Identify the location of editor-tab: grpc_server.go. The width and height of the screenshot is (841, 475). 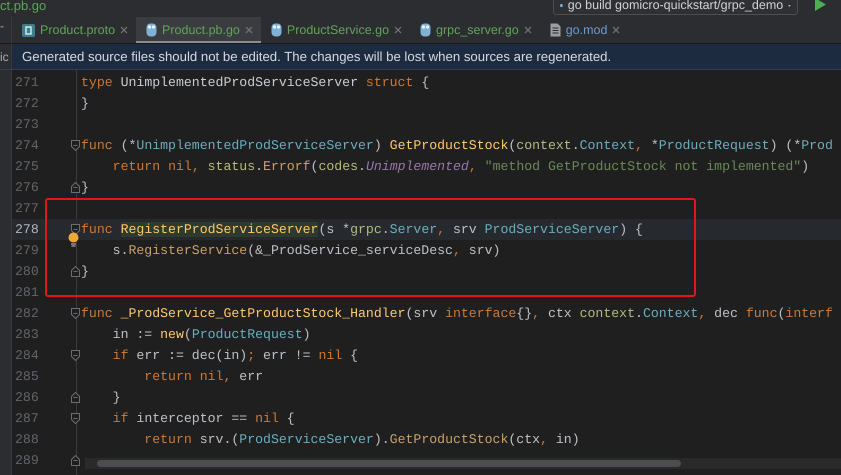
(475, 30).